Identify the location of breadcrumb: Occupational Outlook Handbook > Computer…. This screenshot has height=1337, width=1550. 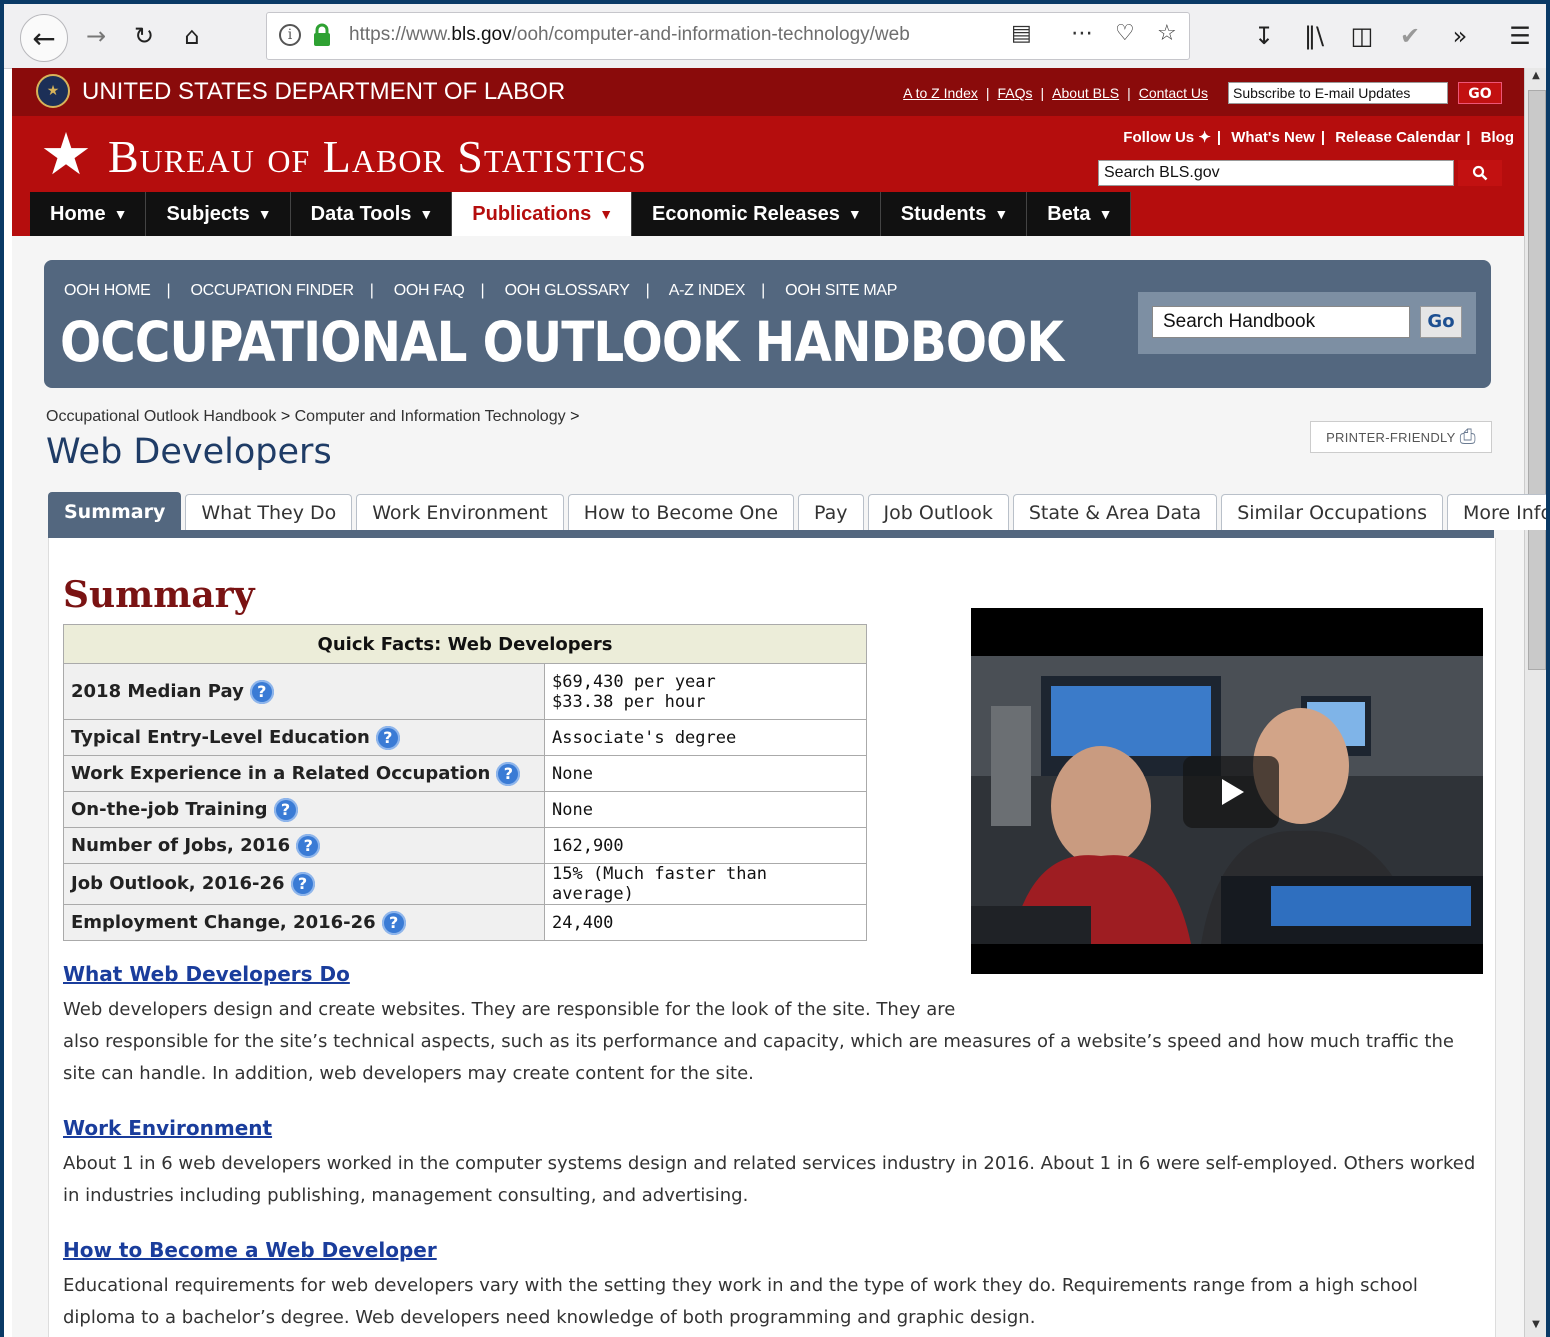
(313, 416).